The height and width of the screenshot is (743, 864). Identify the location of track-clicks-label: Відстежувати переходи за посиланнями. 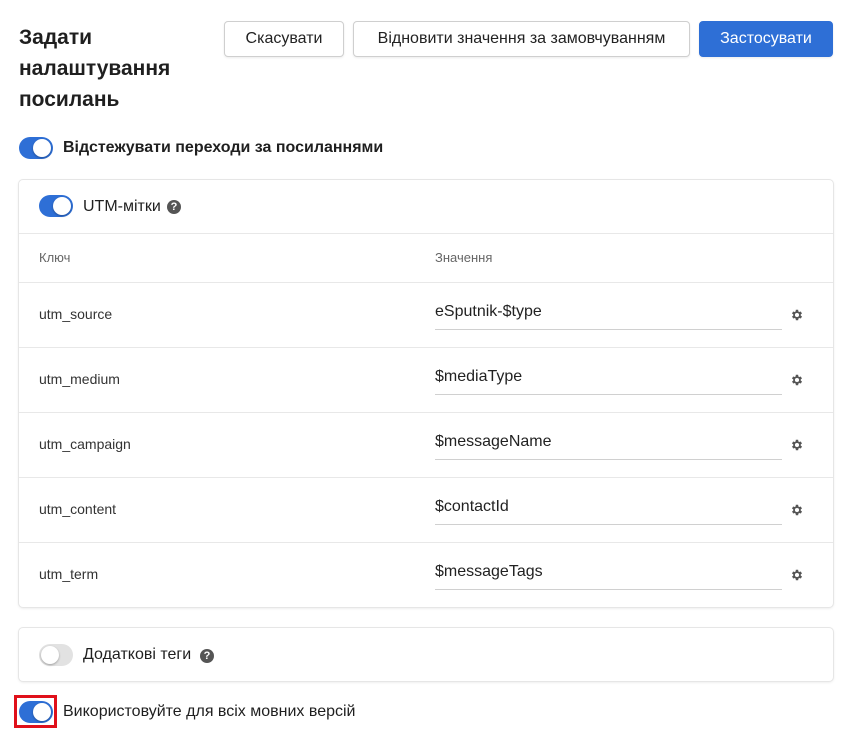
(223, 147).